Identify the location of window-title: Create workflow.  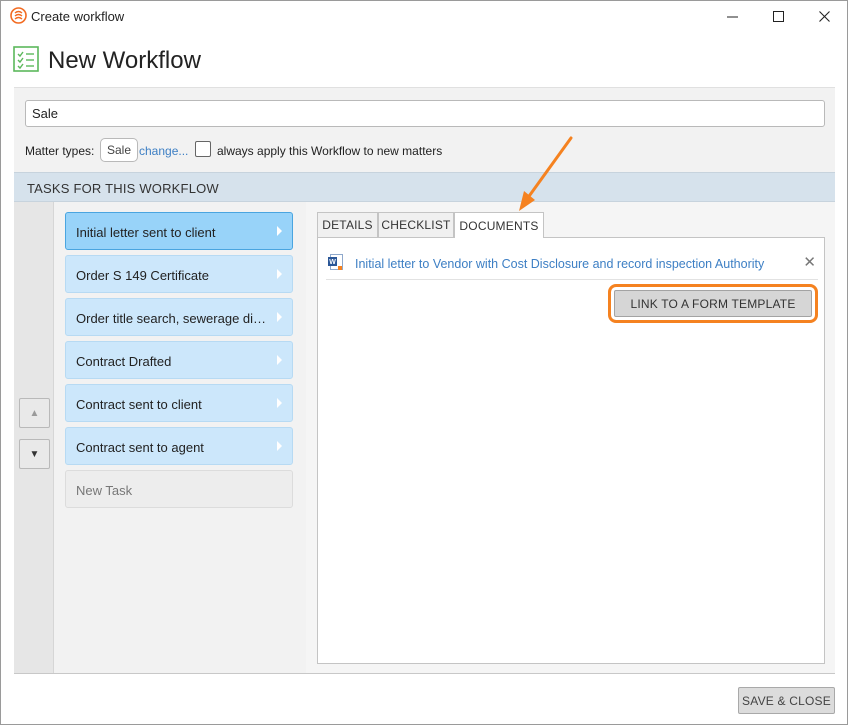
(78, 16).